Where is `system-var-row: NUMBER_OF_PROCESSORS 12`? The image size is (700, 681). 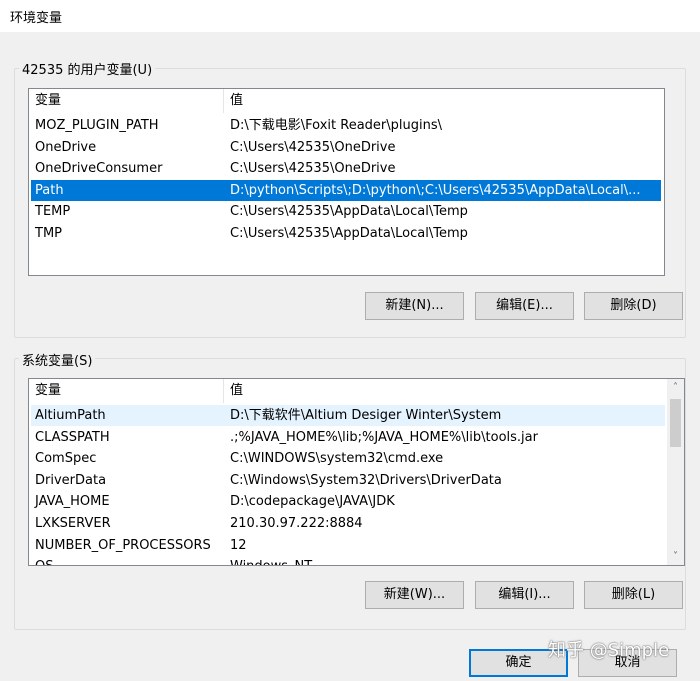
system-var-row: NUMBER_OF_PROCESSORS 12 is located at coordinates (348, 545).